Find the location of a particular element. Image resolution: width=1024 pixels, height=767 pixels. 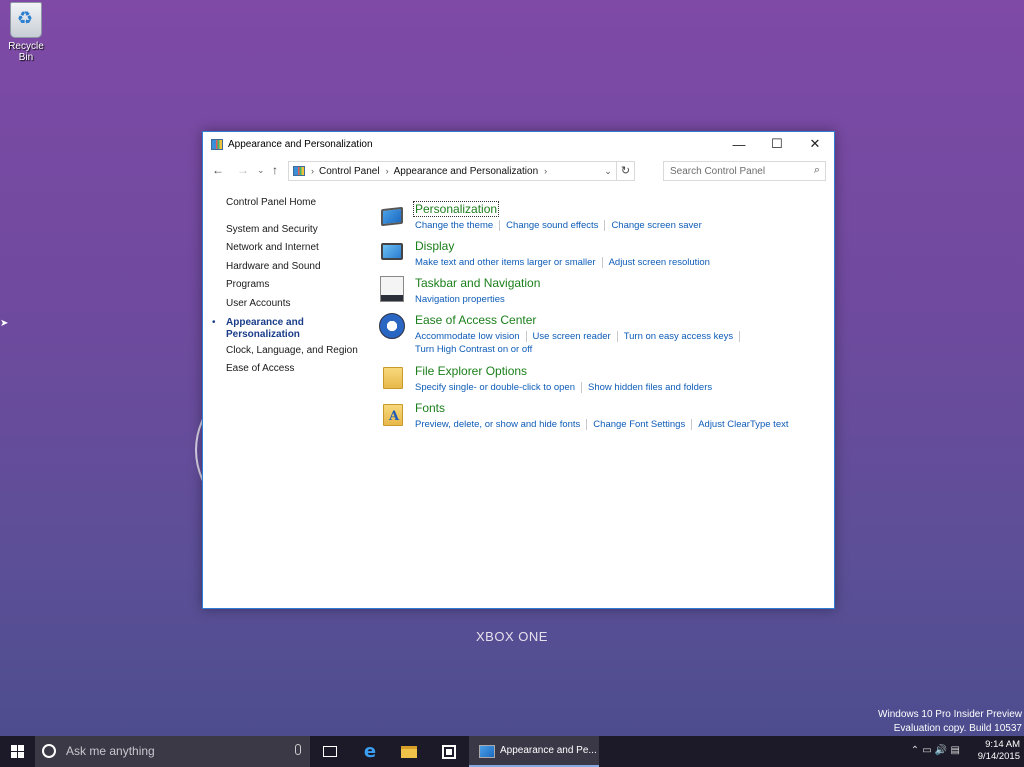

link-screen-reader: Use screen reader is located at coordinates (572, 336).